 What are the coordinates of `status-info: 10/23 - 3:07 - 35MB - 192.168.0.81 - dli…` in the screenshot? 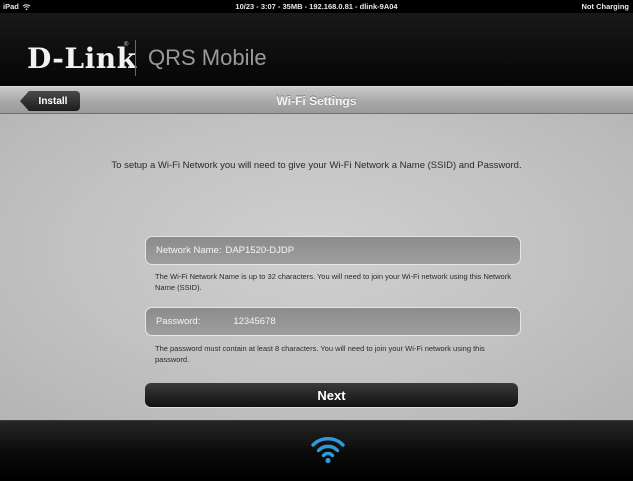 It's located at (316, 6).